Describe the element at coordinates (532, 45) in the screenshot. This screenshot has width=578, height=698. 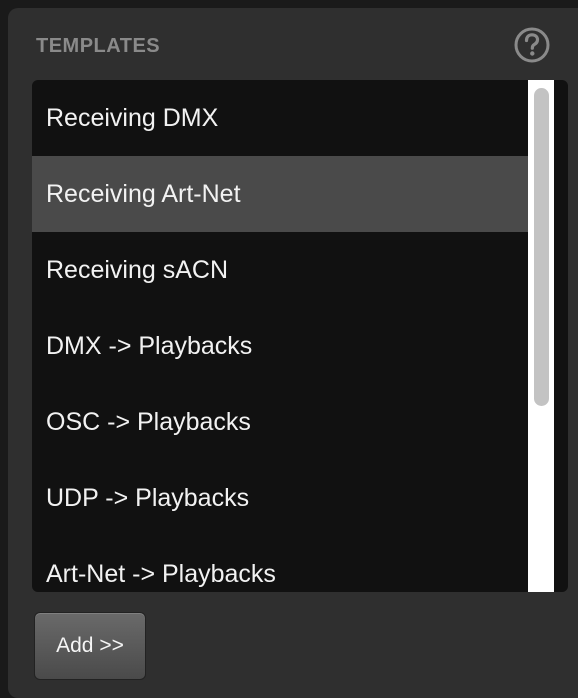
I see `question-circle-icon` at that location.